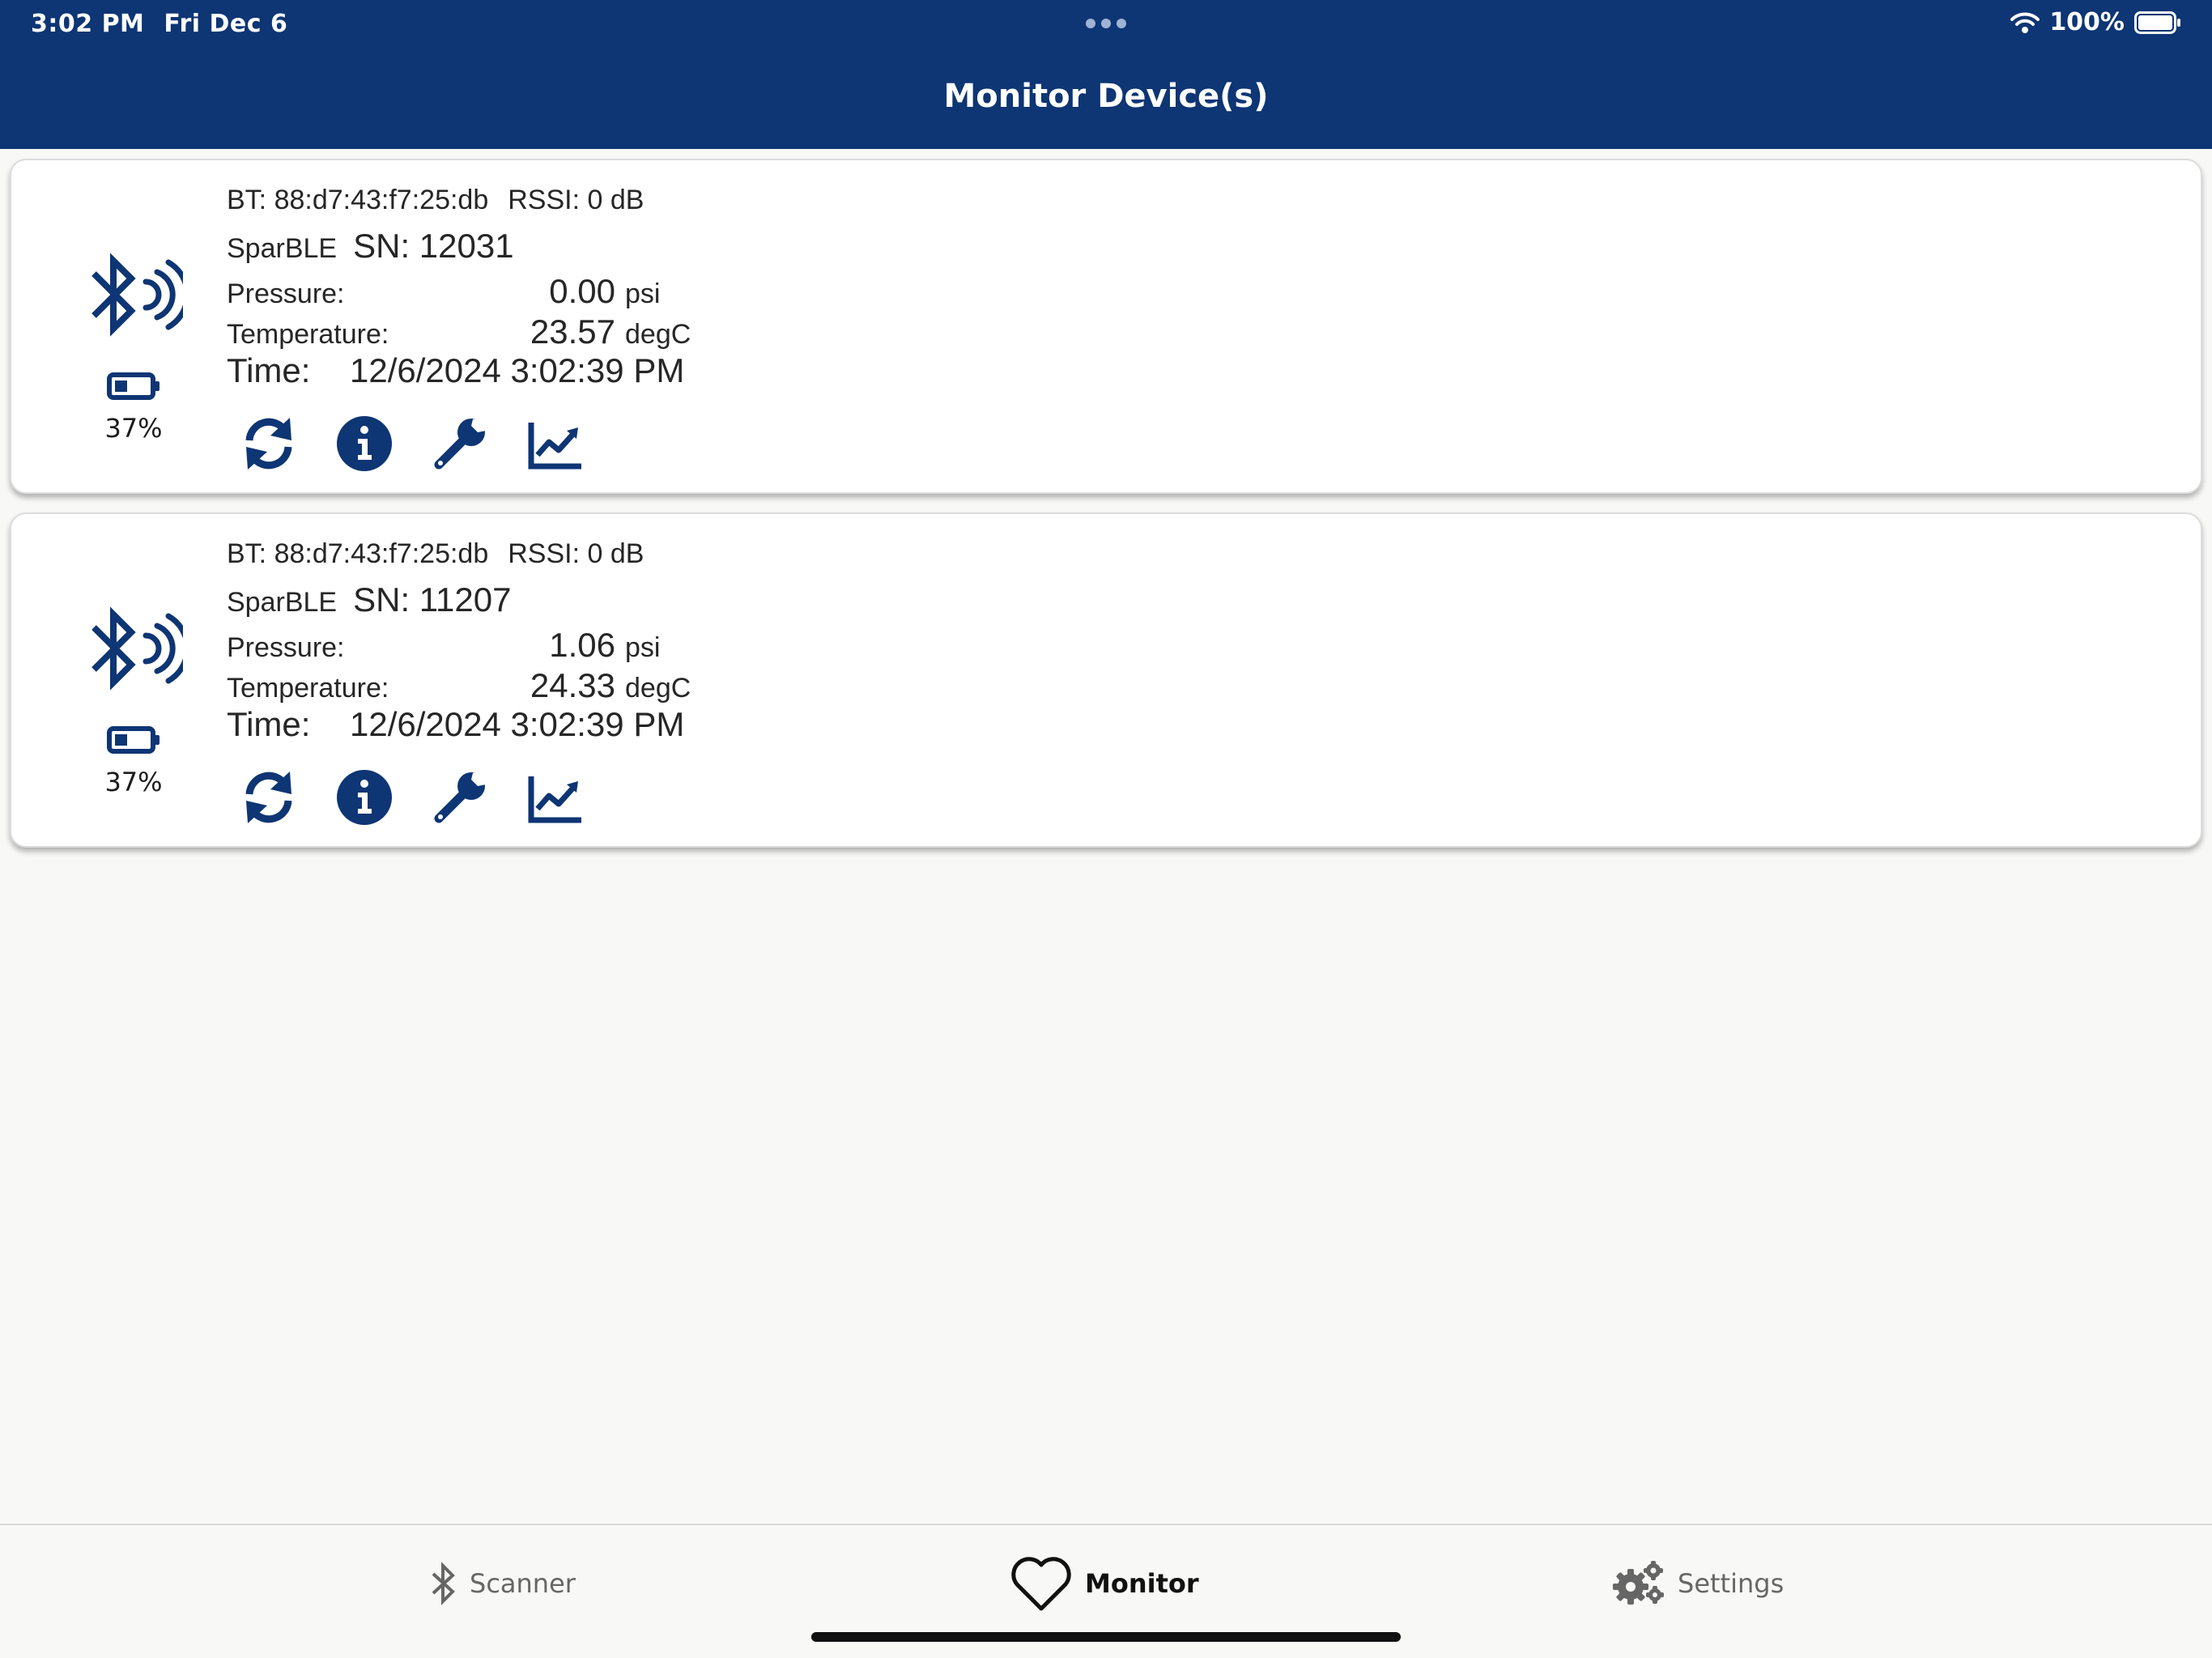 Image resolution: width=2212 pixels, height=1658 pixels. What do you see at coordinates (443, 291) in the screenshot?
I see `pressure-row: Pressure: 0.00 psi` at bounding box center [443, 291].